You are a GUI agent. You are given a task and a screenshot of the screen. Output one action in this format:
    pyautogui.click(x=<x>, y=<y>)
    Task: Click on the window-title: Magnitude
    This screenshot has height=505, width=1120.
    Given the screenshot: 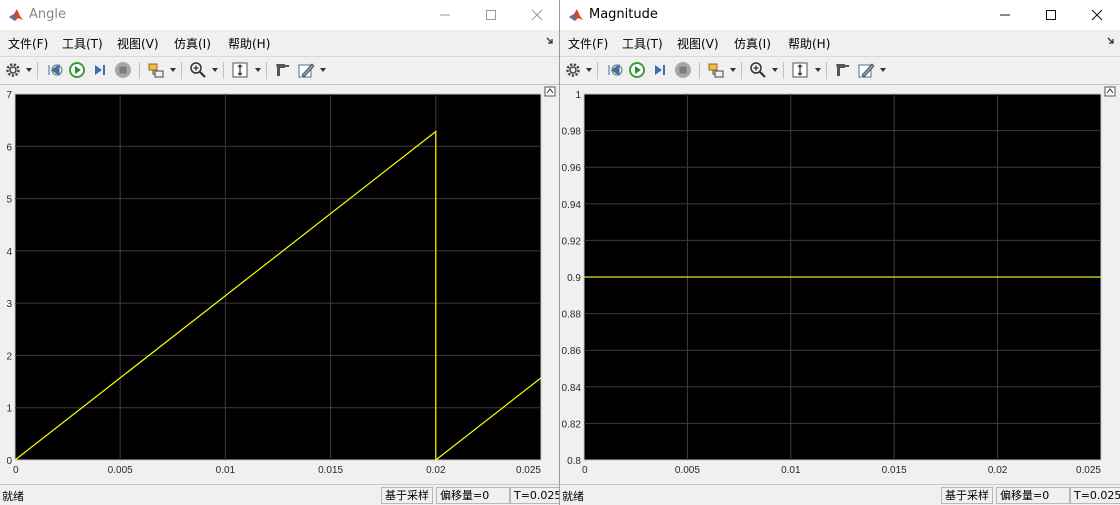 What is the action you would take?
    pyautogui.click(x=623, y=14)
    